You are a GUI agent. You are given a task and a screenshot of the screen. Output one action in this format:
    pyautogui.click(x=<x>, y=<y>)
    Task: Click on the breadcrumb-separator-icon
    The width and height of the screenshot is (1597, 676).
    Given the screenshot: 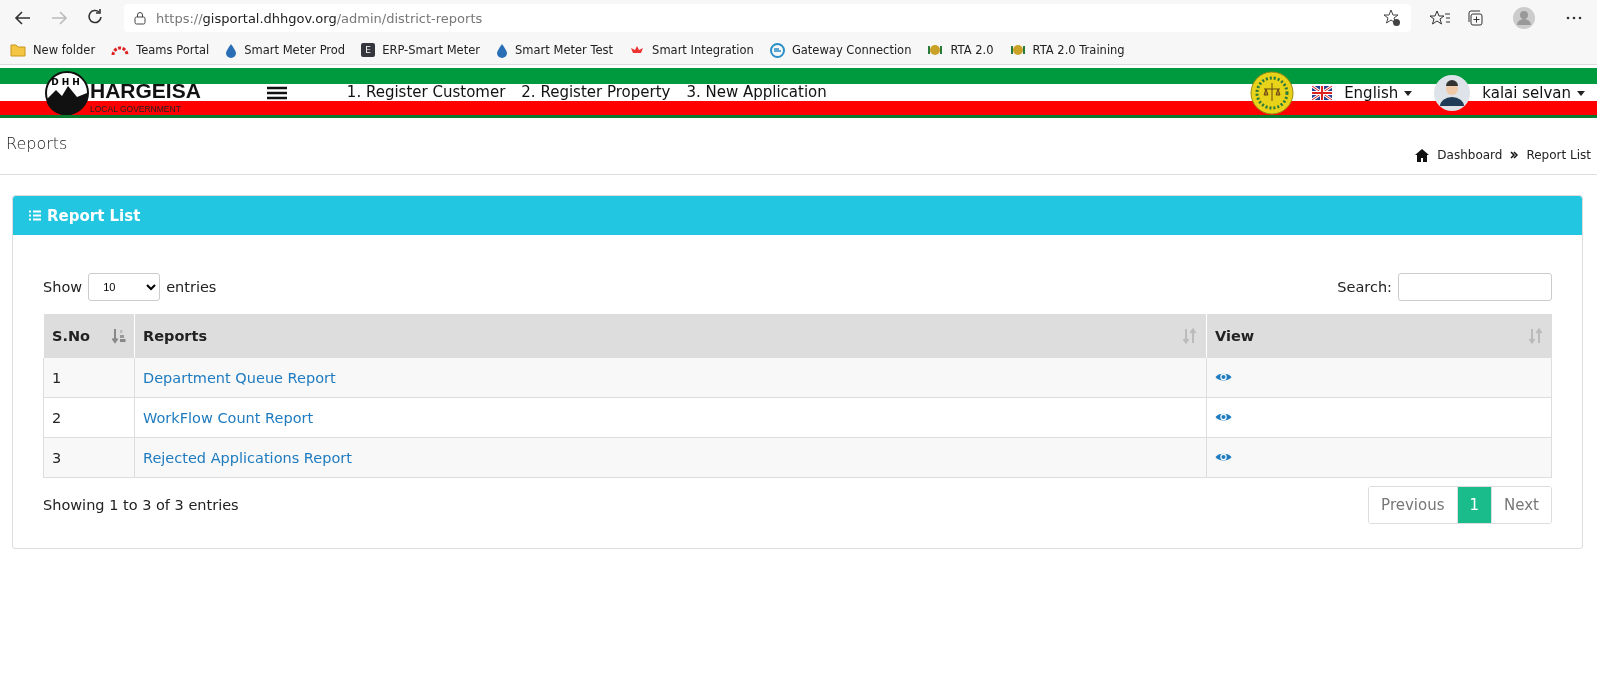 What is the action you would take?
    pyautogui.click(x=1514, y=155)
    